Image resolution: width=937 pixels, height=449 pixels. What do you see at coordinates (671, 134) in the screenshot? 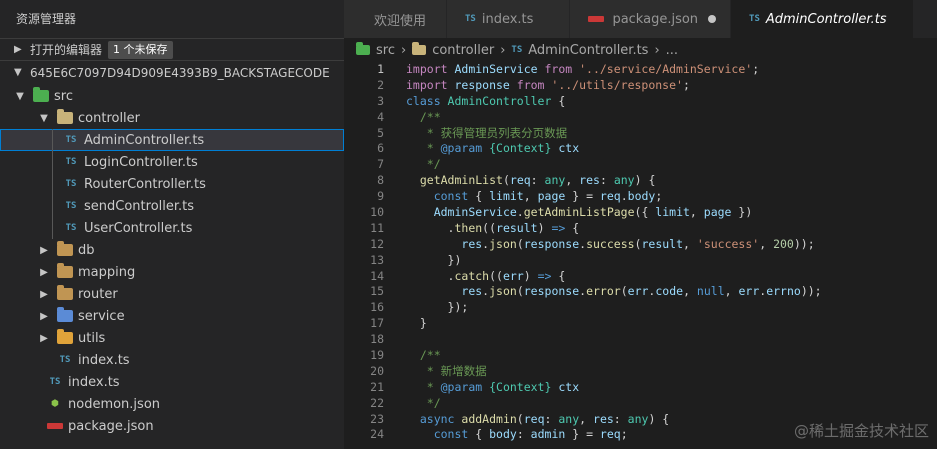
I see `code-line: * 获得管理员列表分页数据` at bounding box center [671, 134].